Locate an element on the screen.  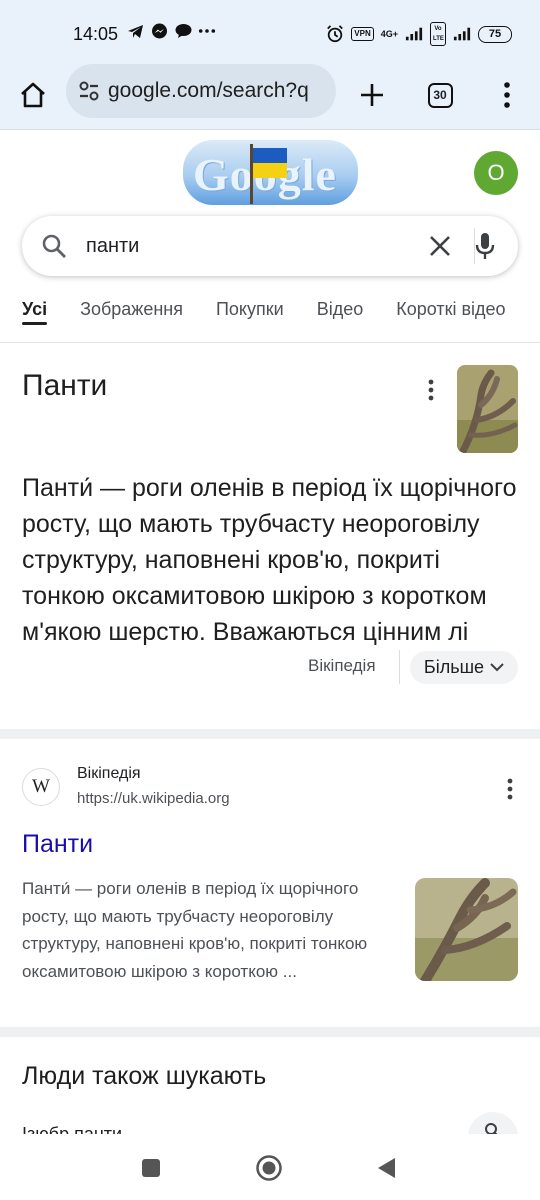
tab-shopping: Покупки is located at coordinates (250, 318).